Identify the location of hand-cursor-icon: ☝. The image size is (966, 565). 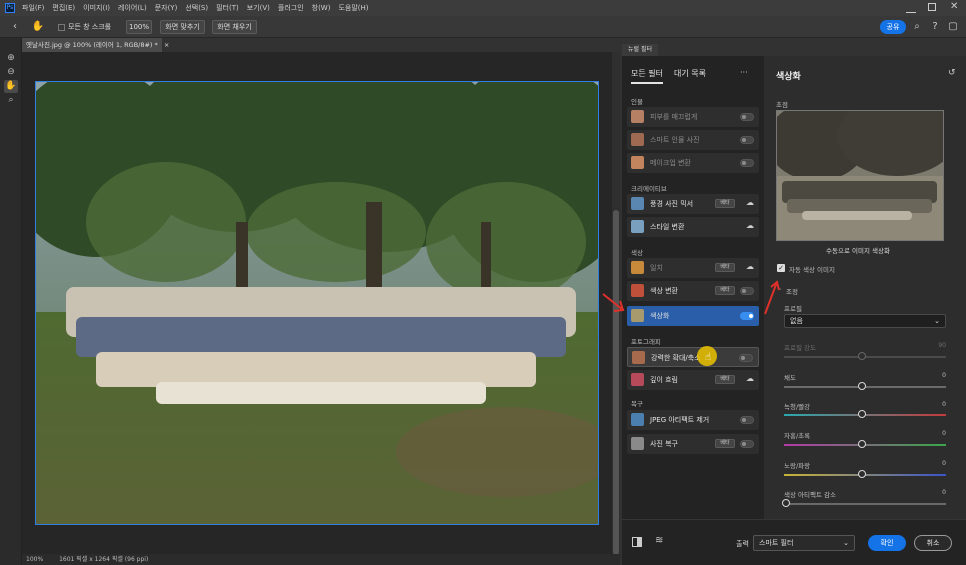
(708, 357).